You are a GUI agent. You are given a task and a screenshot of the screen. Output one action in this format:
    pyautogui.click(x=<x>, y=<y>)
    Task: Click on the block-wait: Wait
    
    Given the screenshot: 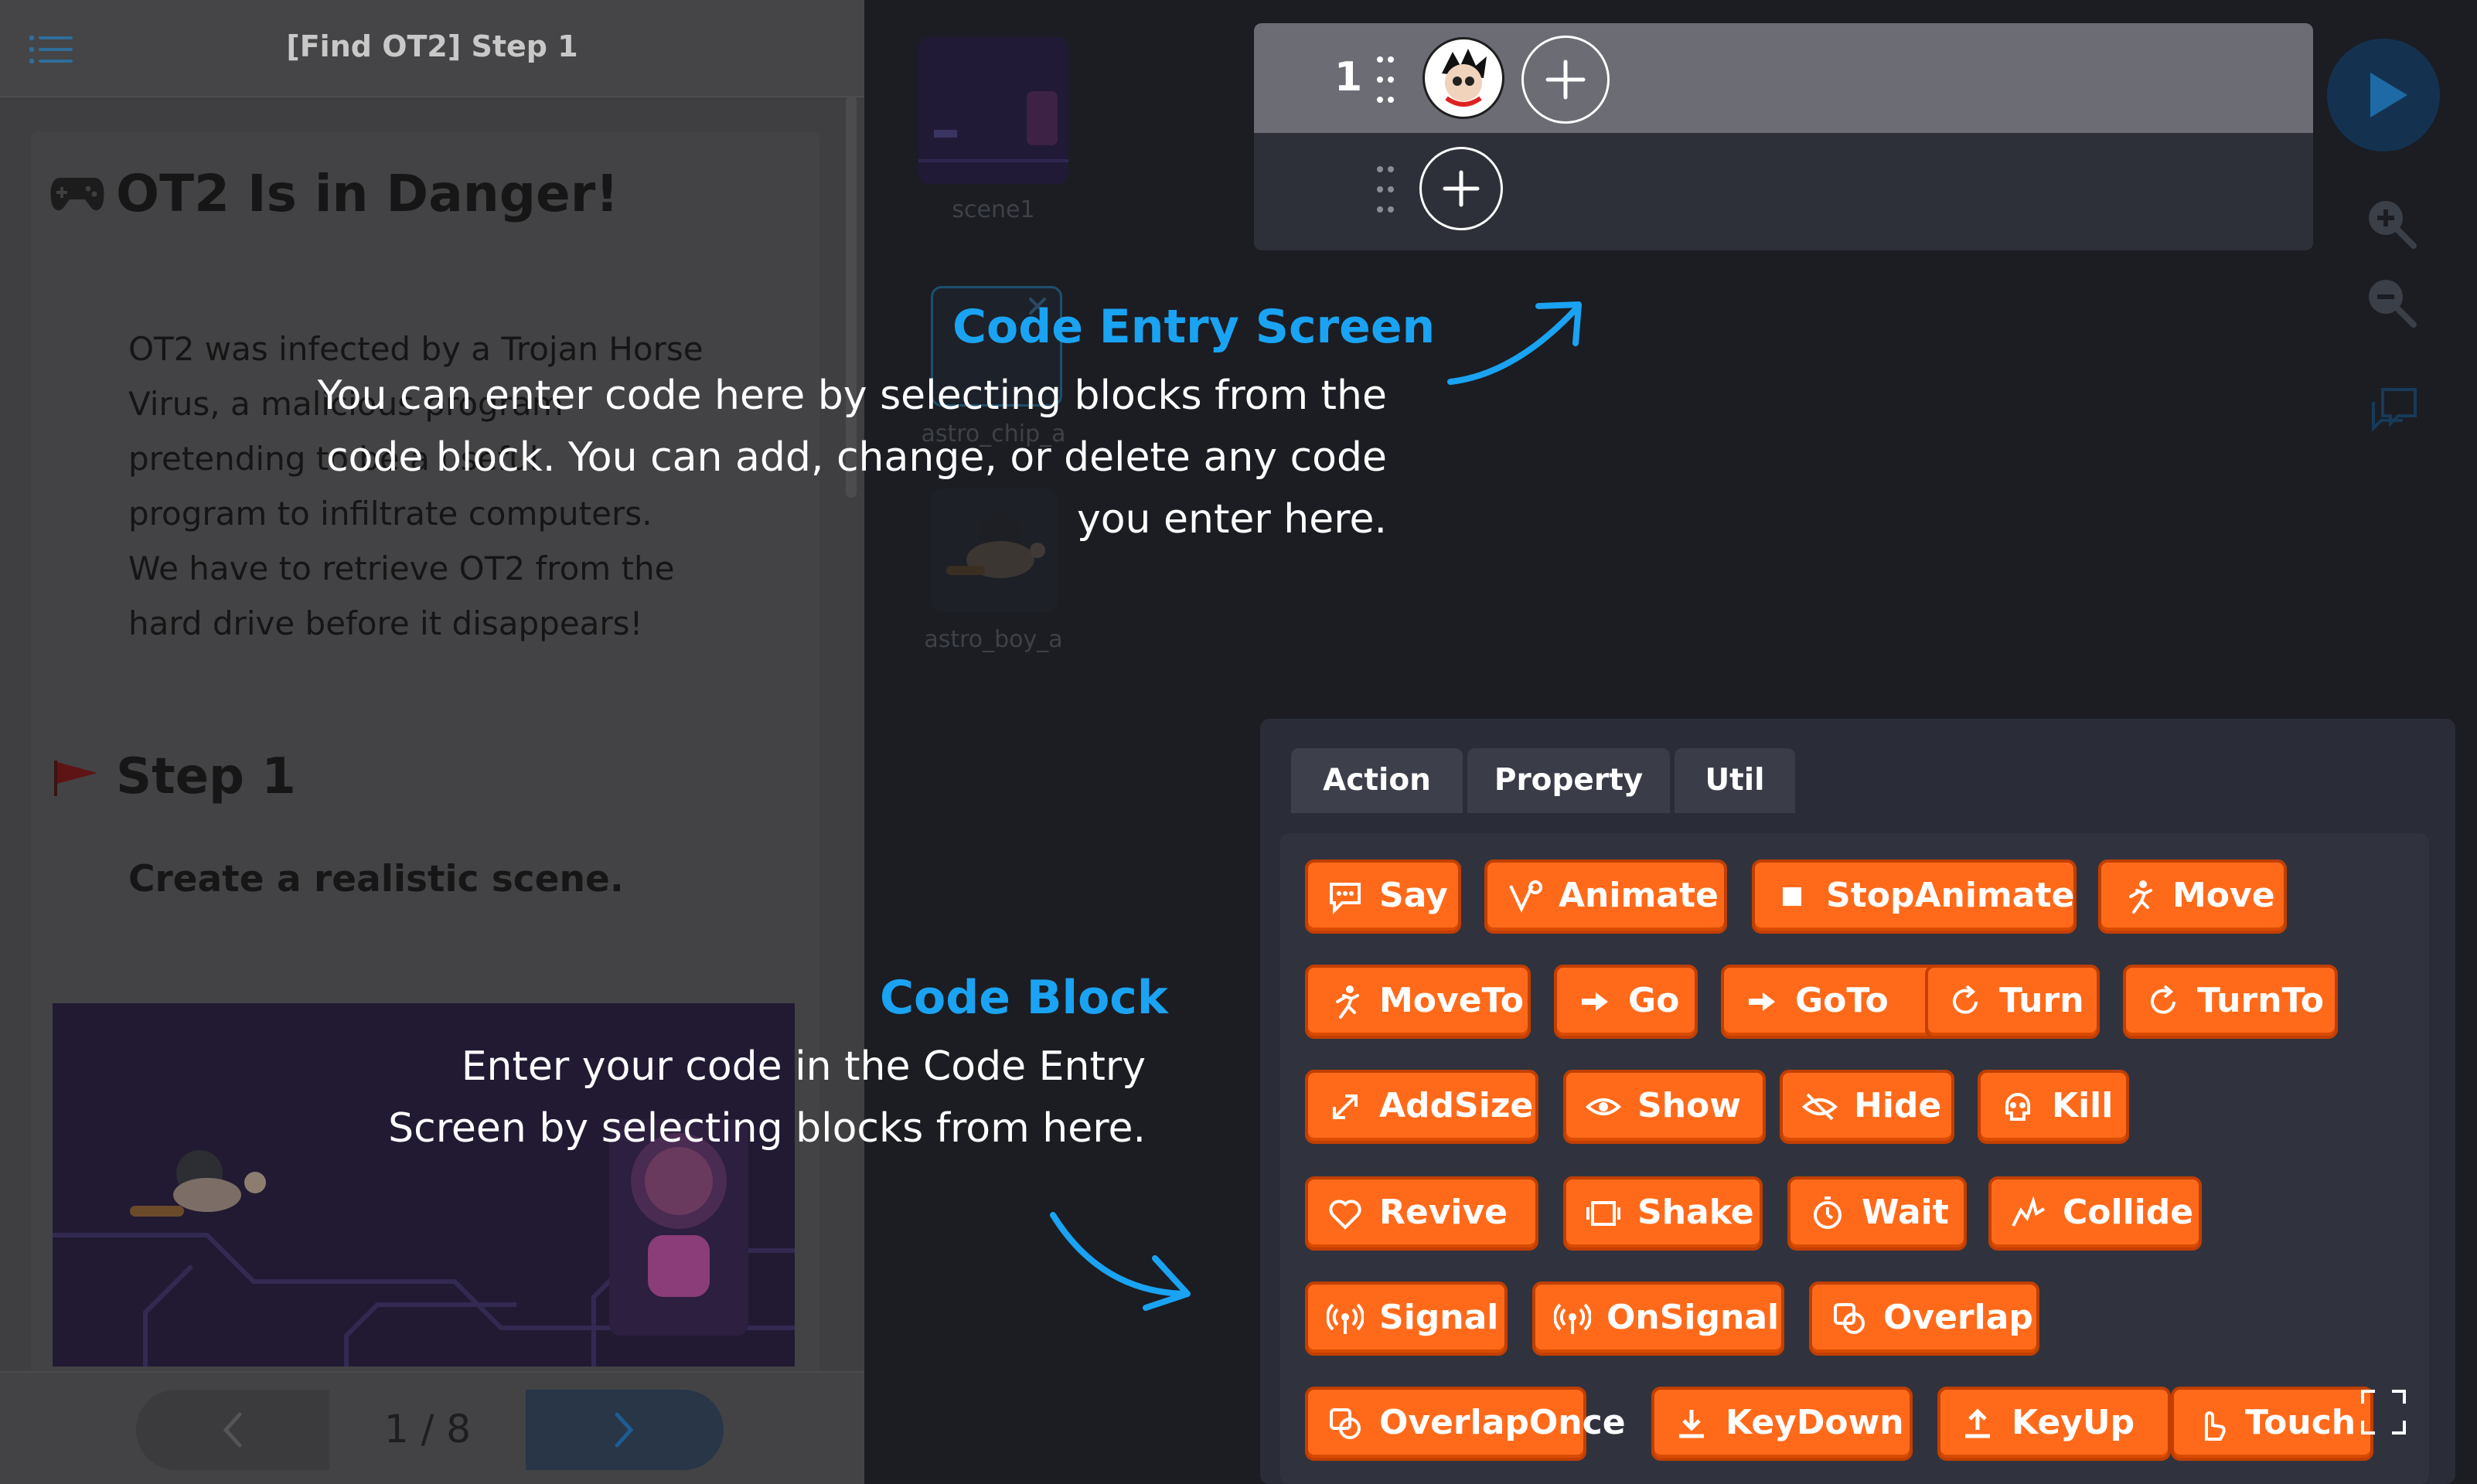 What is the action you would take?
    pyautogui.click(x=1877, y=1213)
    